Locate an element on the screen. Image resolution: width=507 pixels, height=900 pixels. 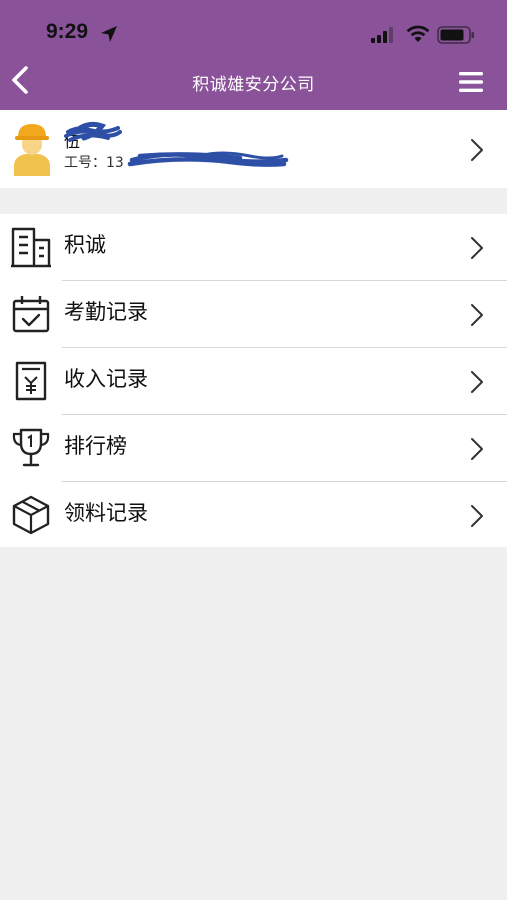
menu-item-label: 排行榜 is located at coordinates (95, 446).